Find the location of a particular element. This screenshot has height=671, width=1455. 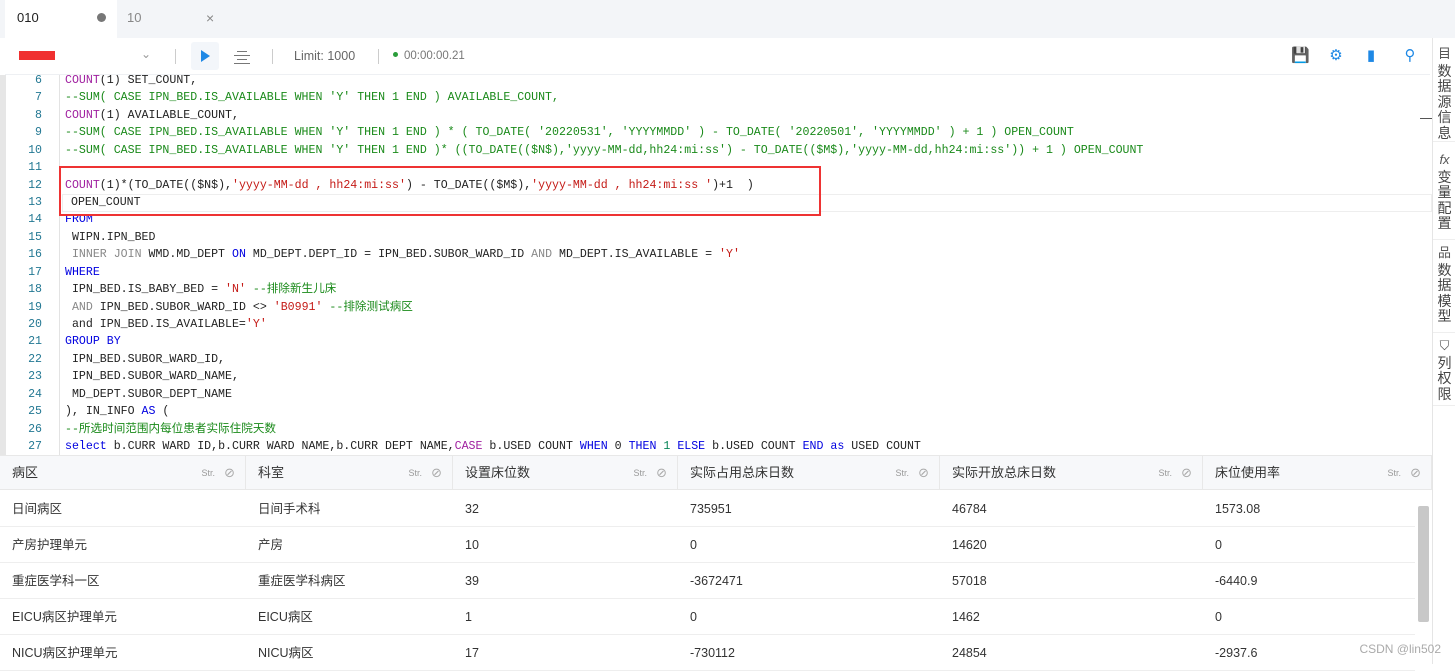

table-row: NICU病区护理单元 NICU病区 17 -730112 24854 -2937.6 is located at coordinates (707, 653).